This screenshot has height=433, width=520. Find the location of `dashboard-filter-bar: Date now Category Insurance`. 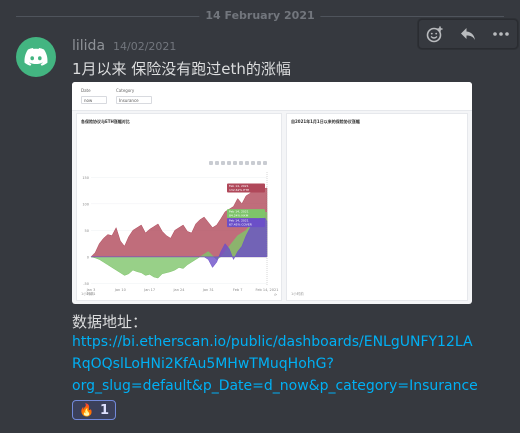

dashboard-filter-bar: Date now Category Insurance is located at coordinates (272, 96).